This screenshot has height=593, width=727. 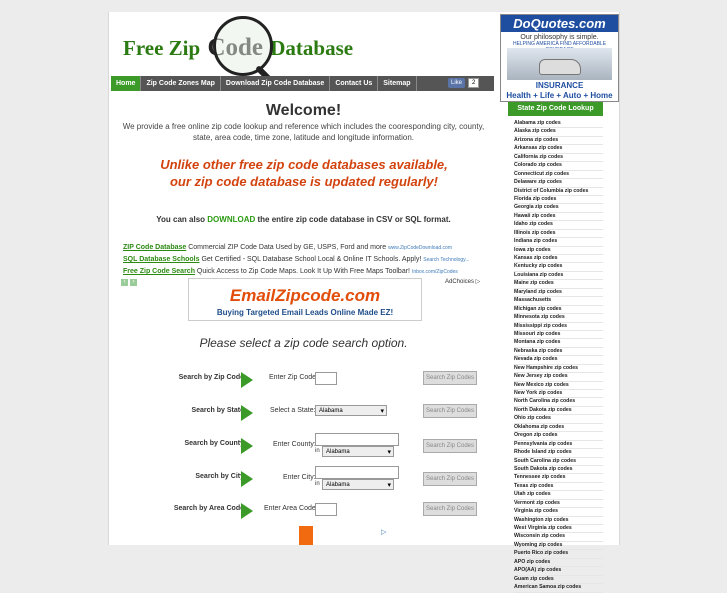 I want to click on sidebar-state-link: Pennsylvania zip codes, so click(x=558, y=445).